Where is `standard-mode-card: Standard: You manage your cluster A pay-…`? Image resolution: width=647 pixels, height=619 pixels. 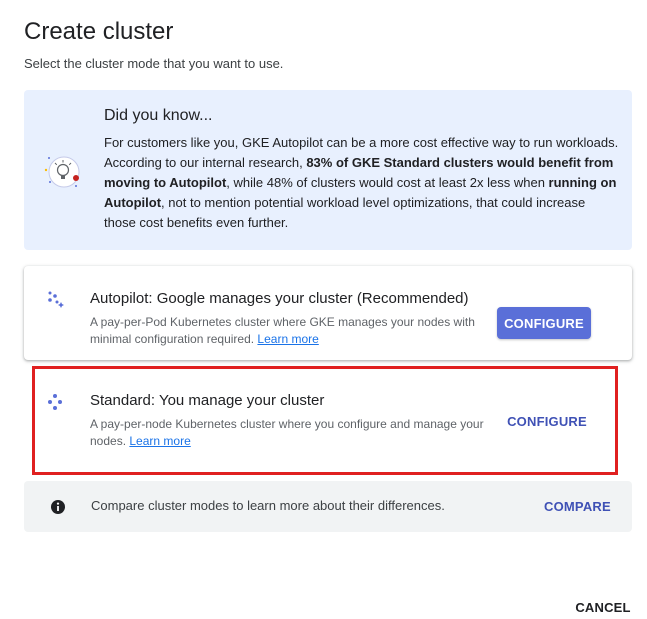 standard-mode-card: Standard: You manage your cluster A pay-… is located at coordinates (328, 415).